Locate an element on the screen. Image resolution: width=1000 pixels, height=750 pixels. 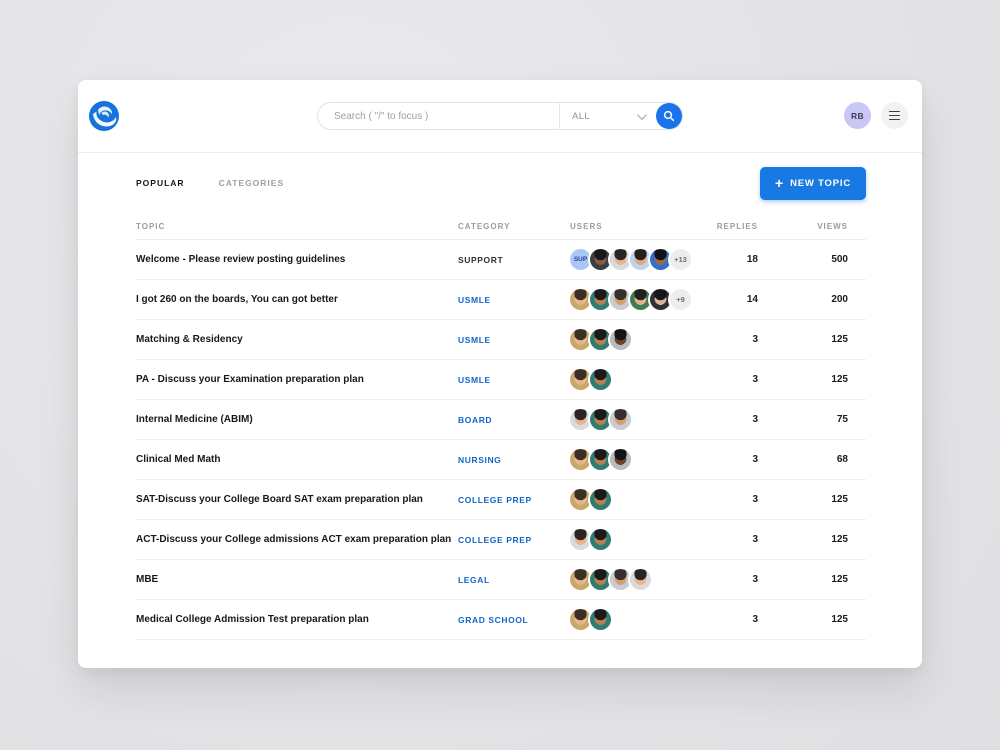
search-bar: ALL is located at coordinates (500, 116).